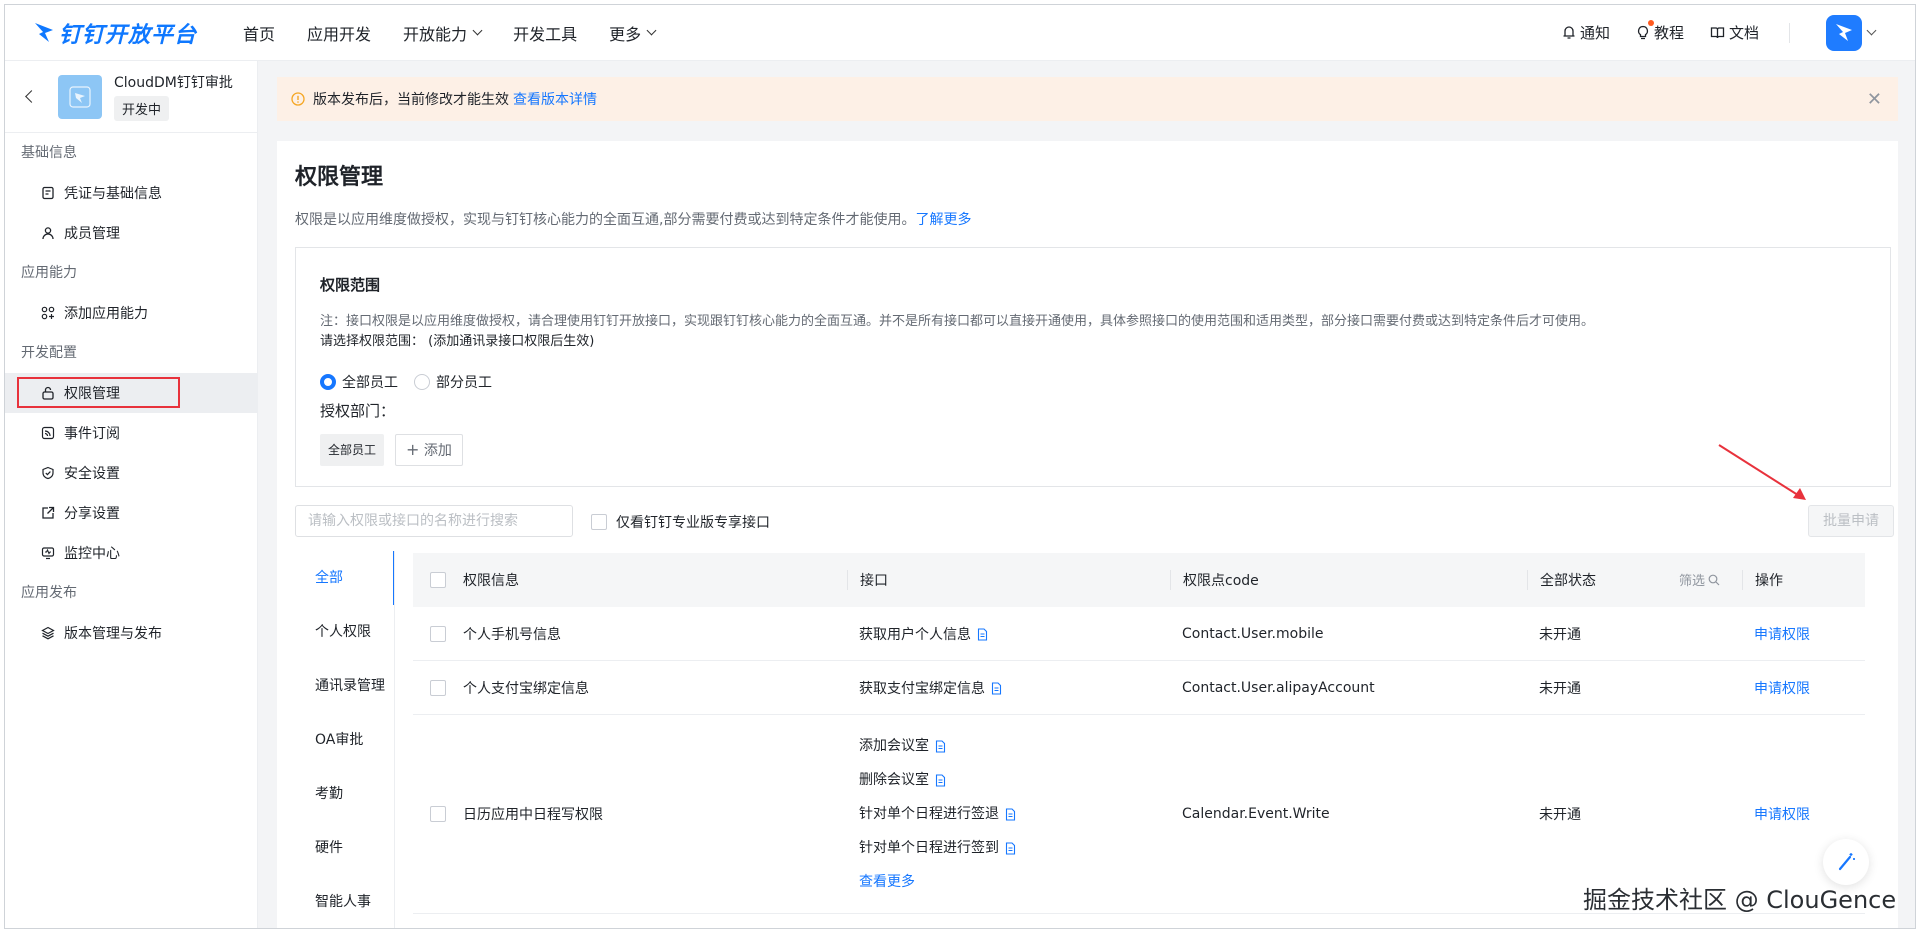 This screenshot has width=1920, height=933. What do you see at coordinates (345, 794) in the screenshot?
I see `category-attendance: 考勤` at bounding box center [345, 794].